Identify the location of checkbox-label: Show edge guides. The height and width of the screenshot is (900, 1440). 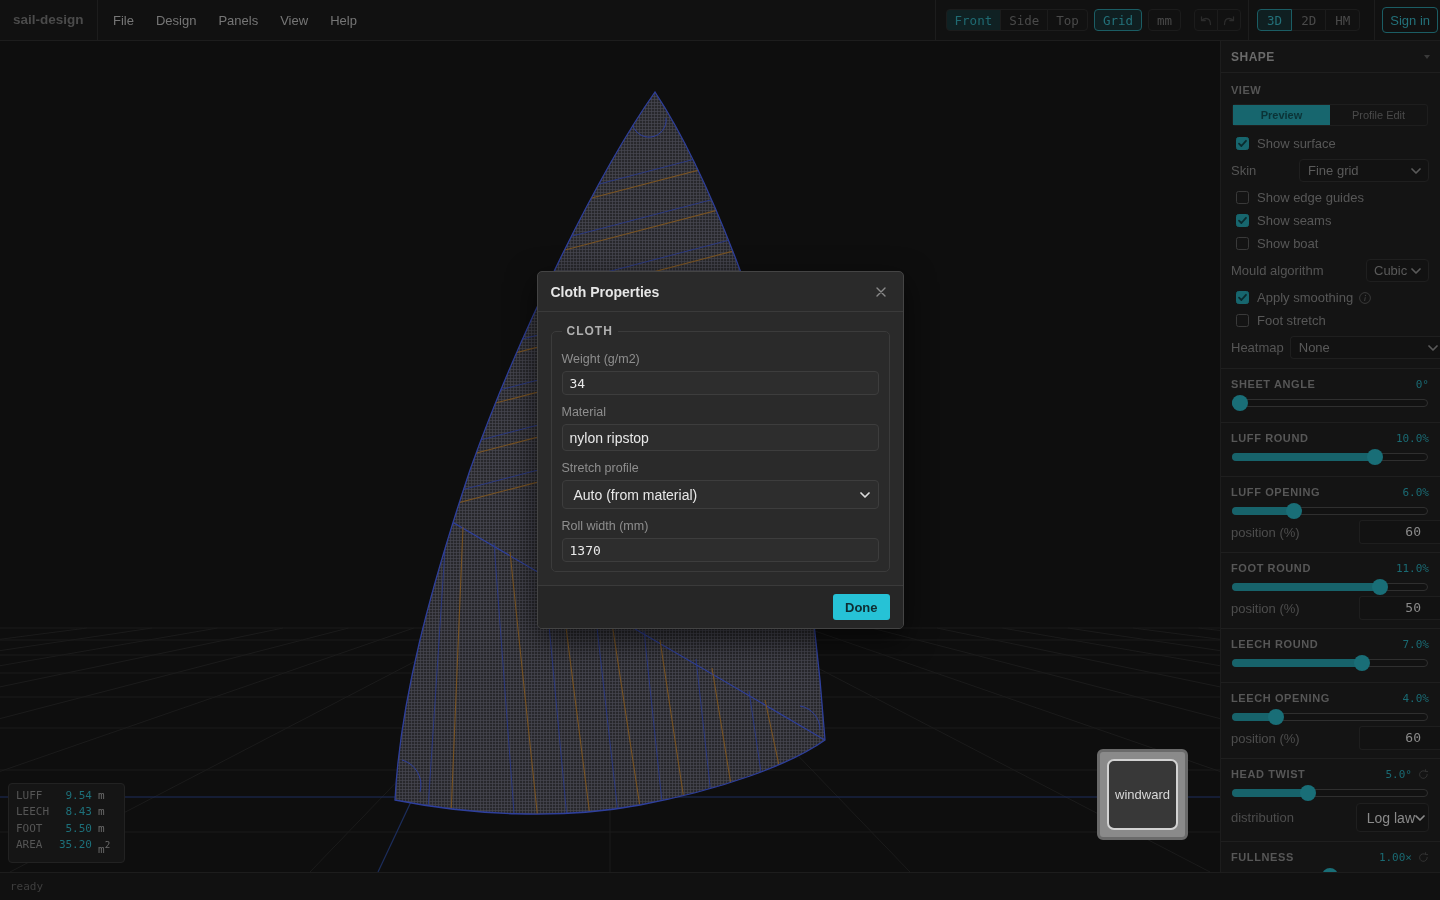
(1310, 197).